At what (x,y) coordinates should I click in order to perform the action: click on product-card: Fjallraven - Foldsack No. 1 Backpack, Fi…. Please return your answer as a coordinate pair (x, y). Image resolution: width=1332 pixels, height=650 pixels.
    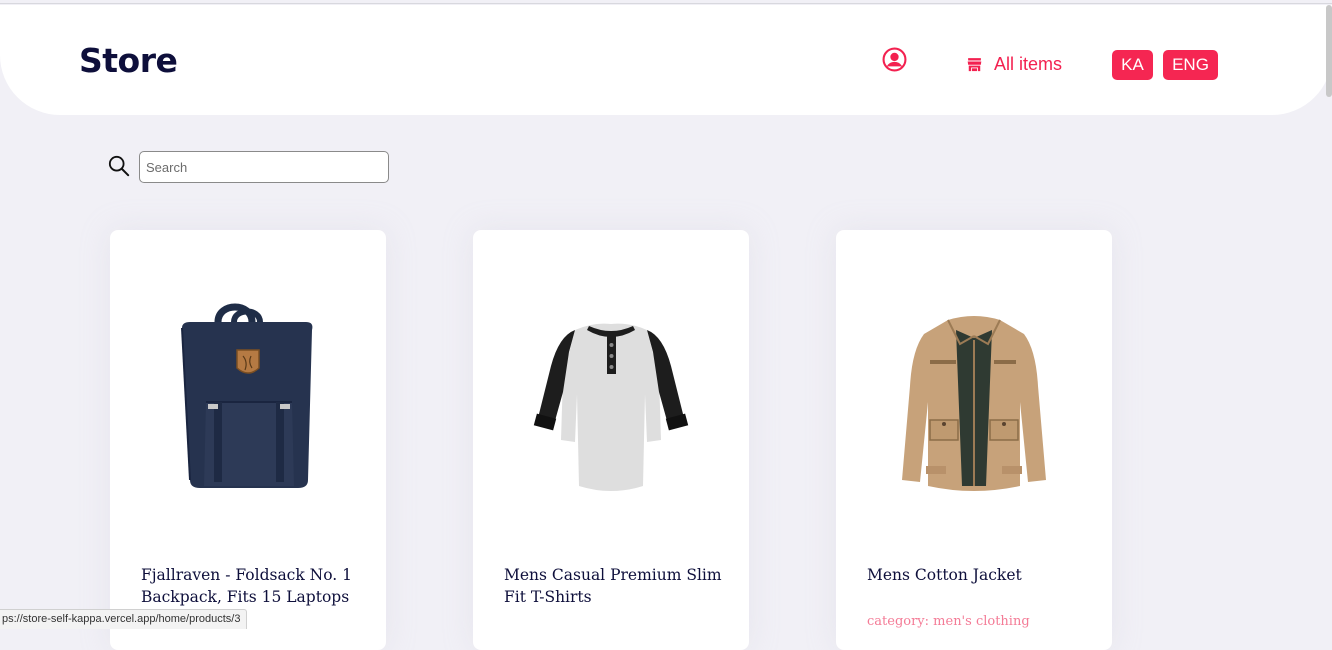
    Looking at the image, I should click on (248, 440).